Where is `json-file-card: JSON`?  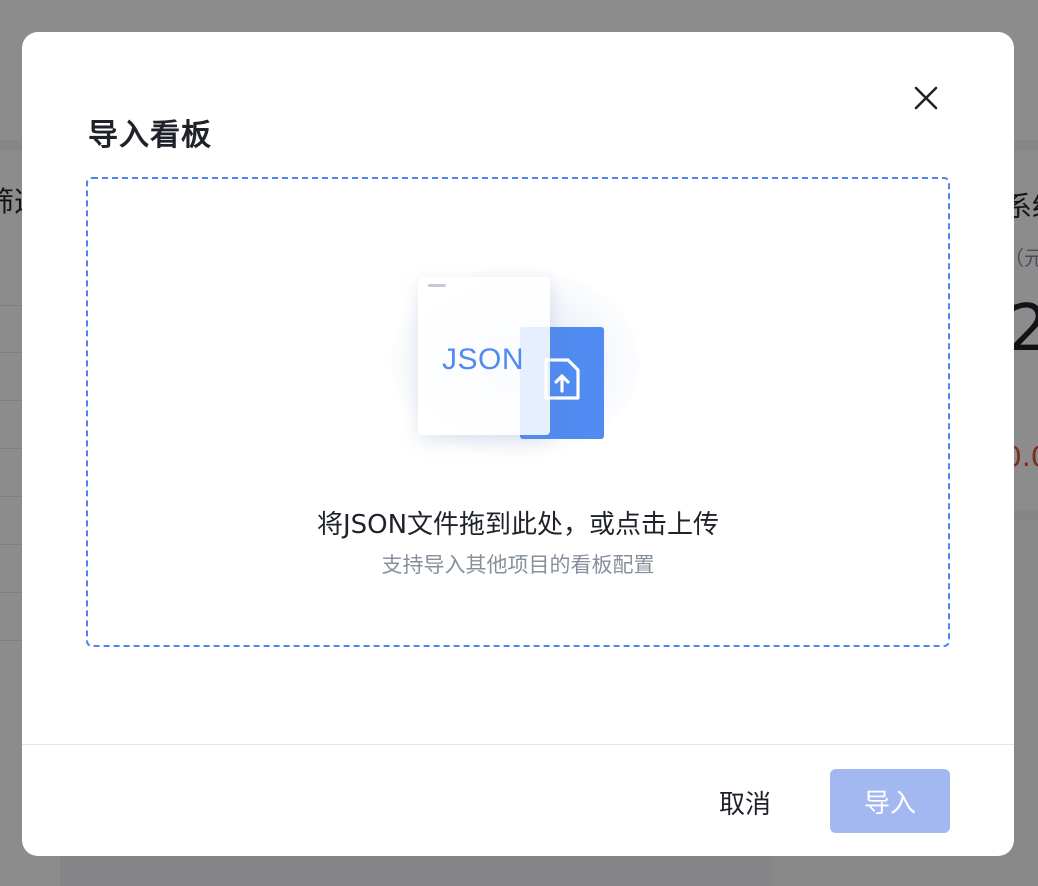 json-file-card: JSON is located at coordinates (484, 356).